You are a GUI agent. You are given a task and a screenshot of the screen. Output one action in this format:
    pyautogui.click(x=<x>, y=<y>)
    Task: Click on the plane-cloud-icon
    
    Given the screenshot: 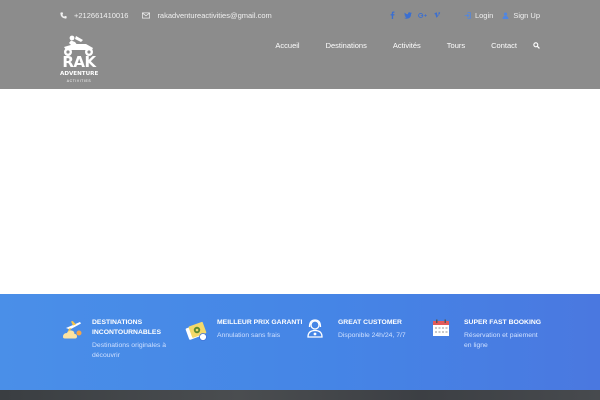 What is the action you would take?
    pyautogui.click(x=72, y=330)
    